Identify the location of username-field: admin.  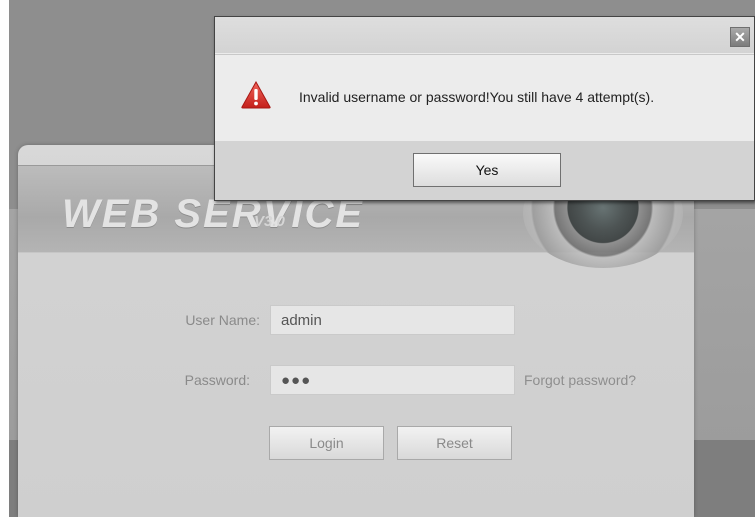
(392, 320).